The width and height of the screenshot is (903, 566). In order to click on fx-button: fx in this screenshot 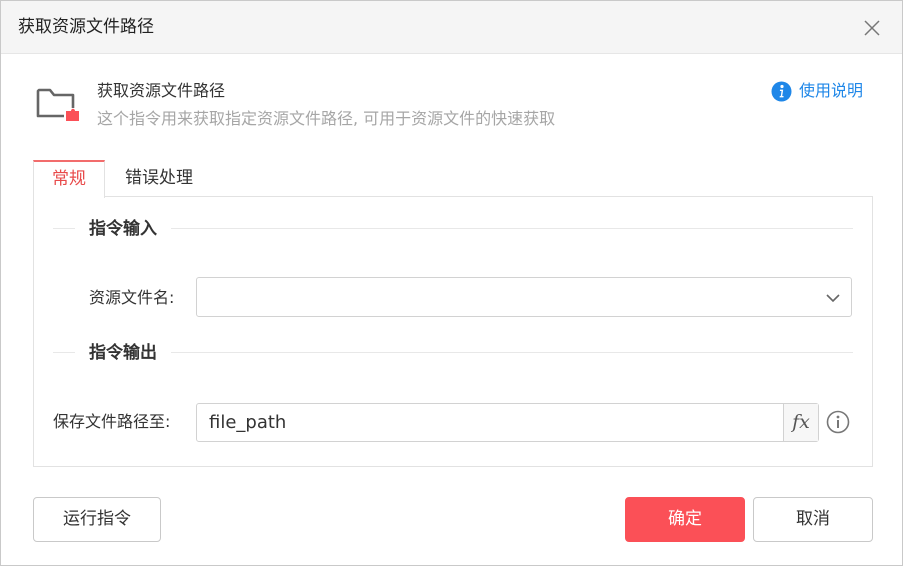, I will do `click(800, 422)`.